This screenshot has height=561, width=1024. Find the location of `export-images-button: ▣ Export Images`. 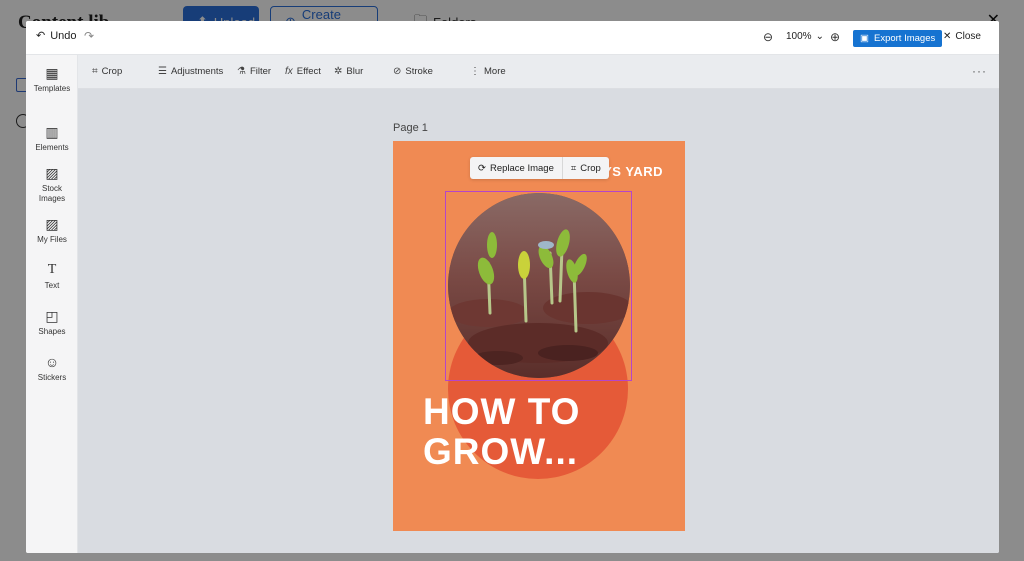

export-images-button: ▣ Export Images is located at coordinates (898, 38).